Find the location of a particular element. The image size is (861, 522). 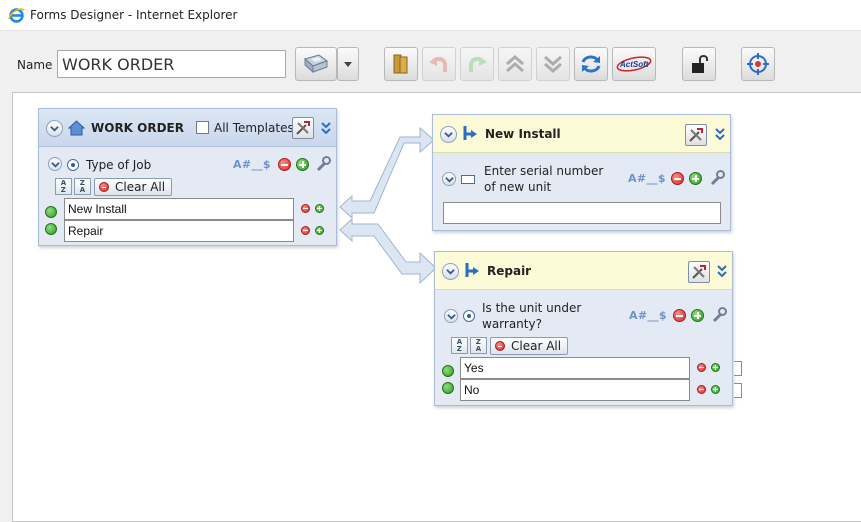

home-icon is located at coordinates (76, 128).